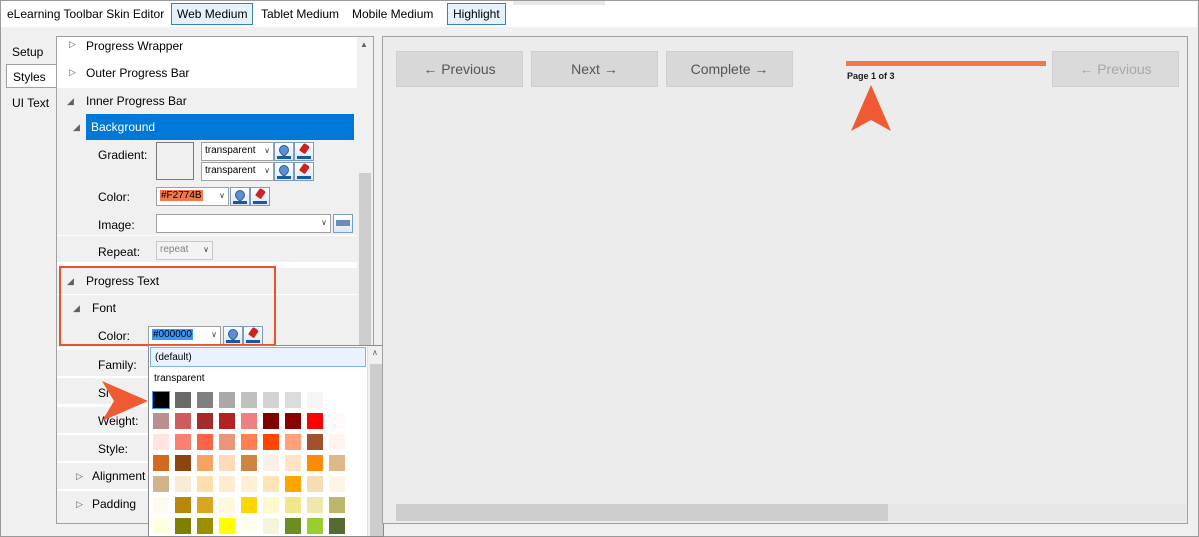  What do you see at coordinates (729, 69) in the screenshot?
I see `preview-complete-button: Complete →` at bounding box center [729, 69].